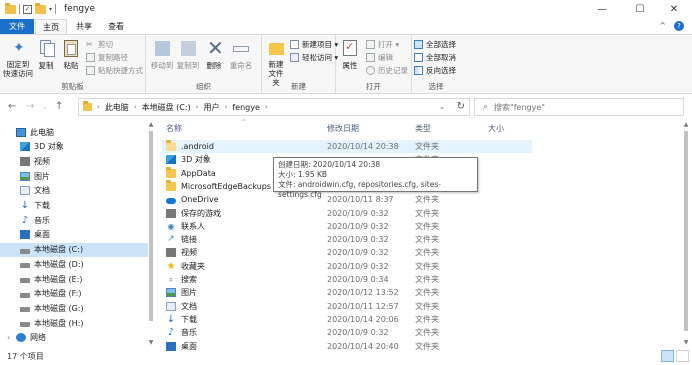 The width and height of the screenshot is (692, 365). I want to click on nav-item: 桌面, so click(74, 235).